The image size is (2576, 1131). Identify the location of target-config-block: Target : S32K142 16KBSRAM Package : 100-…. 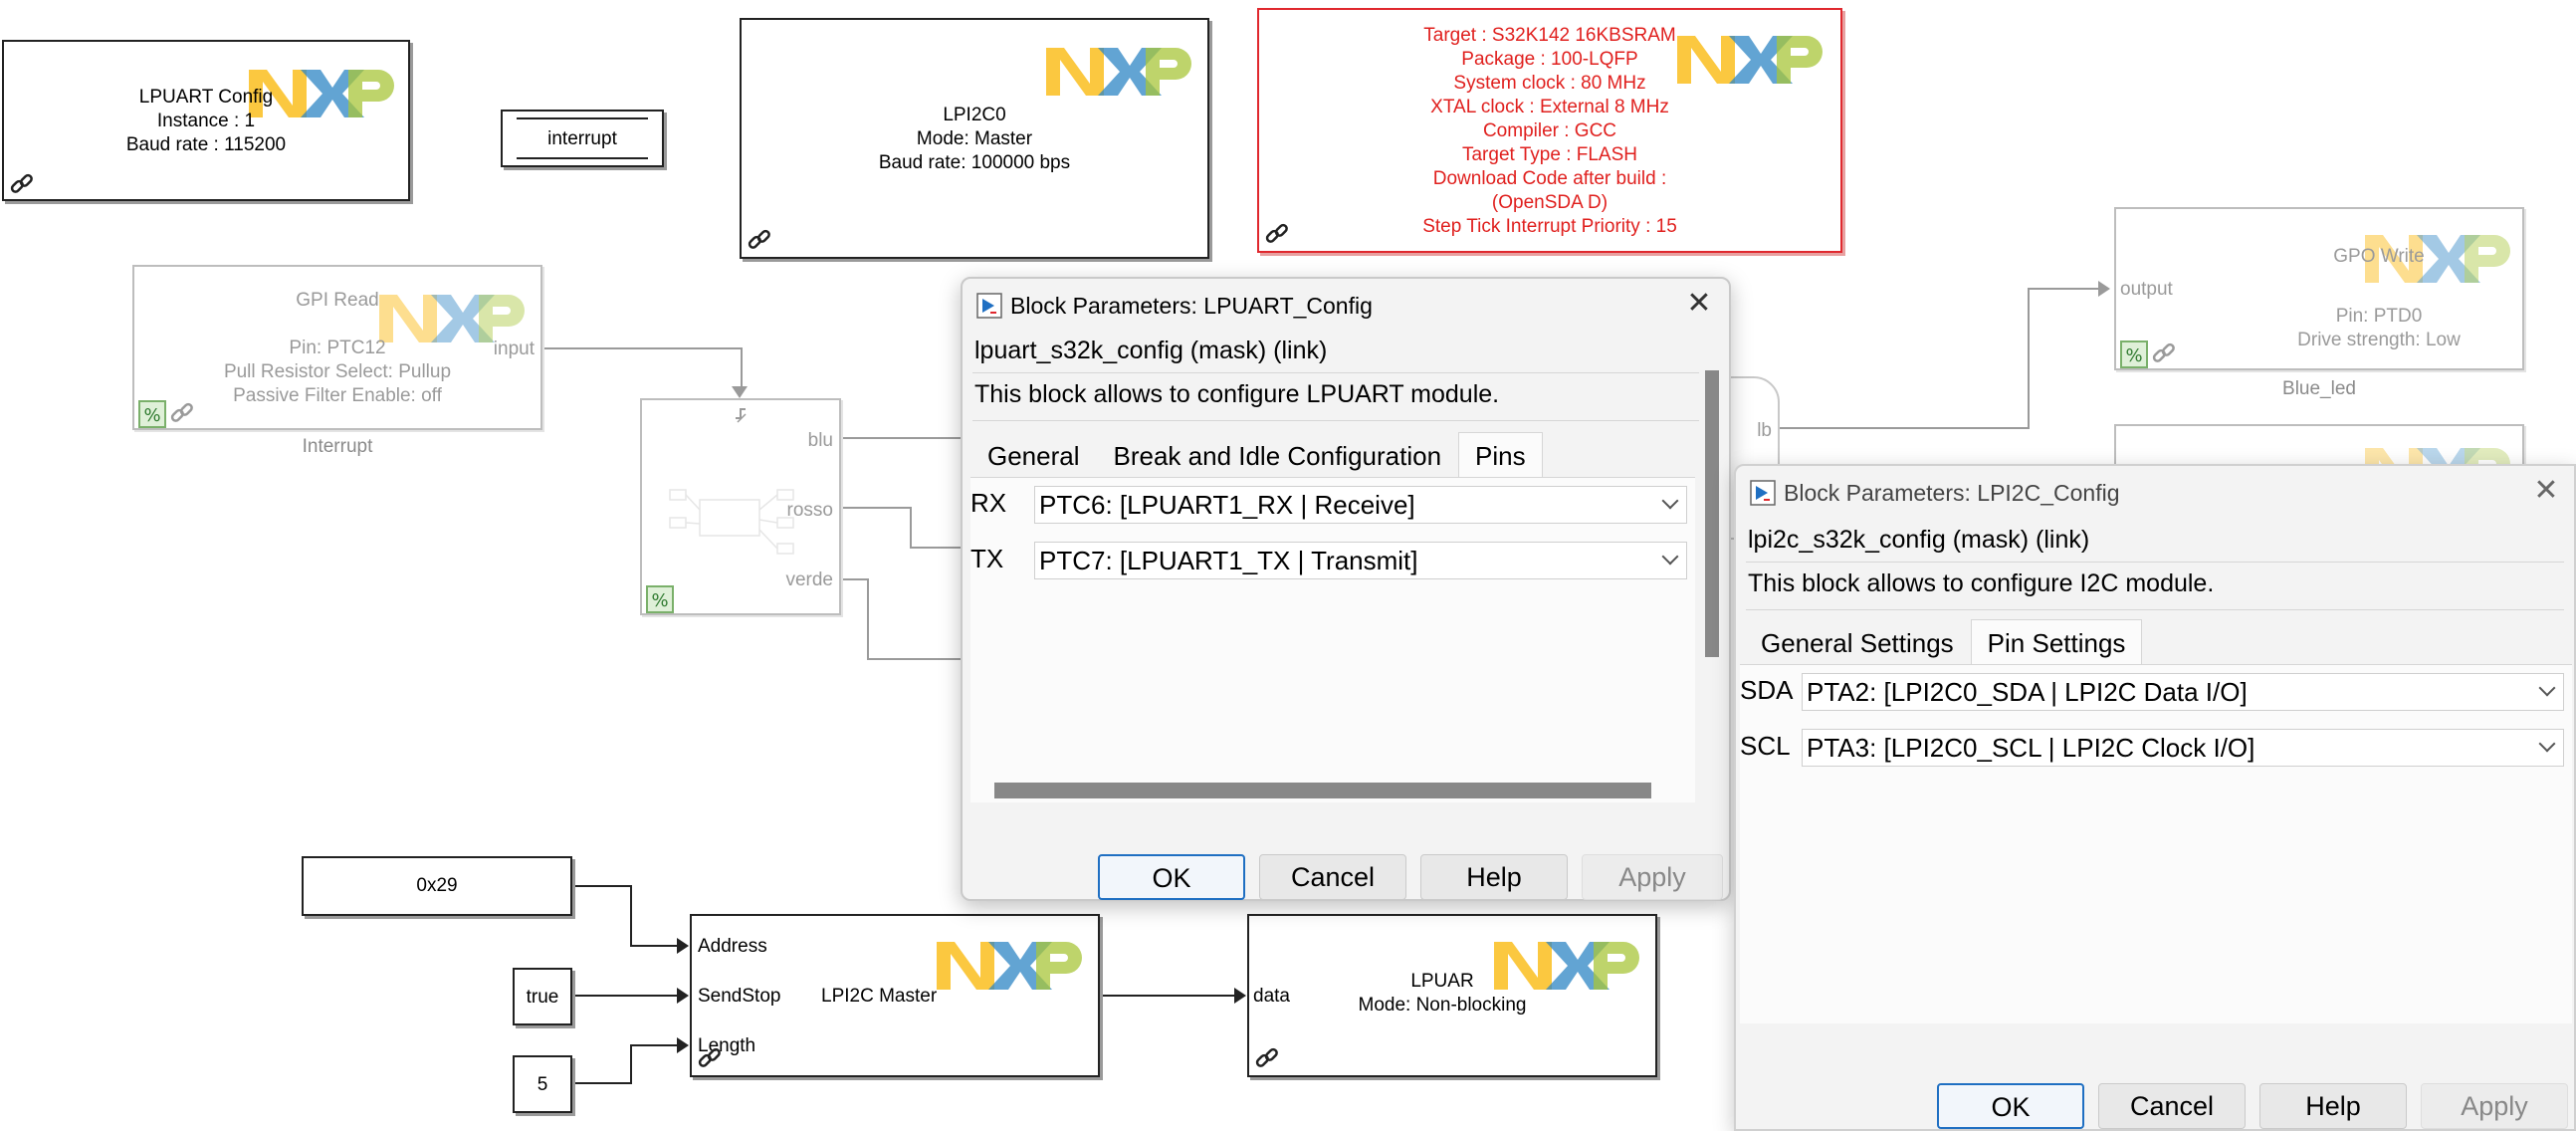
(1549, 130).